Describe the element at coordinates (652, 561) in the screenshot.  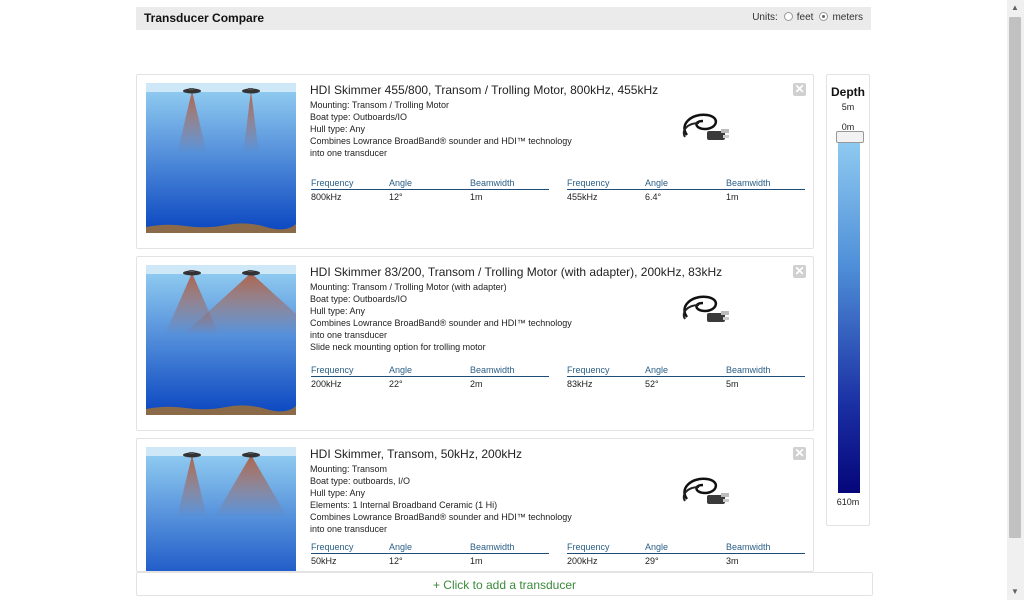
I see `spec-angle-value: 29°` at that location.